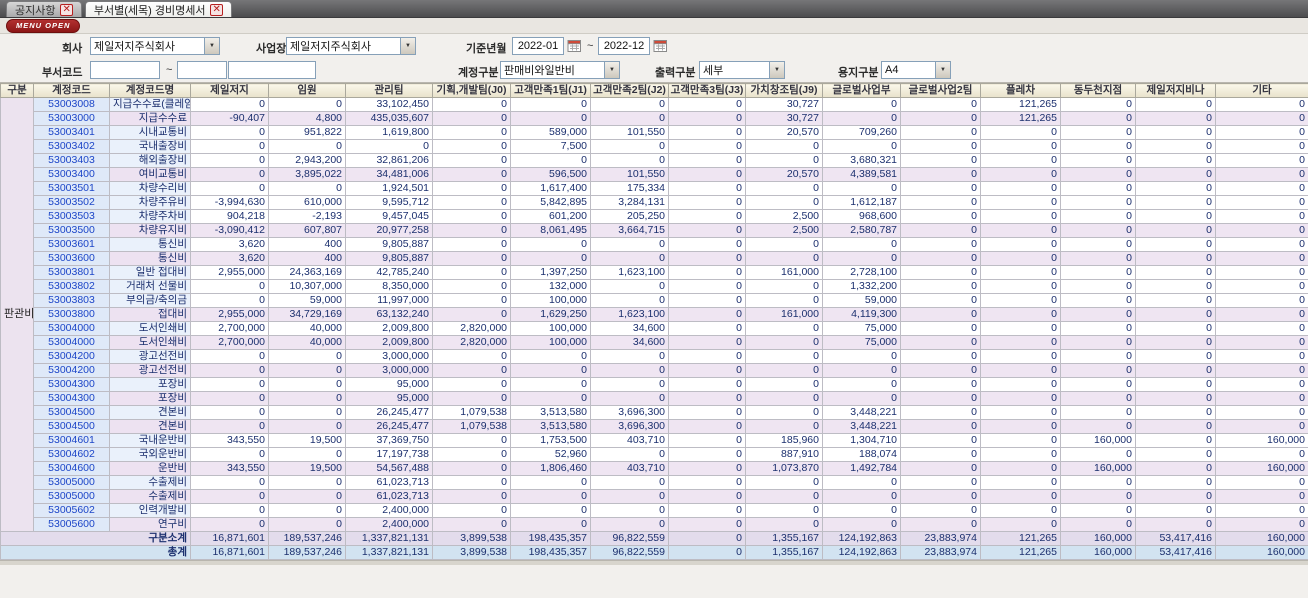  What do you see at coordinates (155, 46) in the screenshot?
I see `company-select: 제일저지주식회사 ▼` at bounding box center [155, 46].